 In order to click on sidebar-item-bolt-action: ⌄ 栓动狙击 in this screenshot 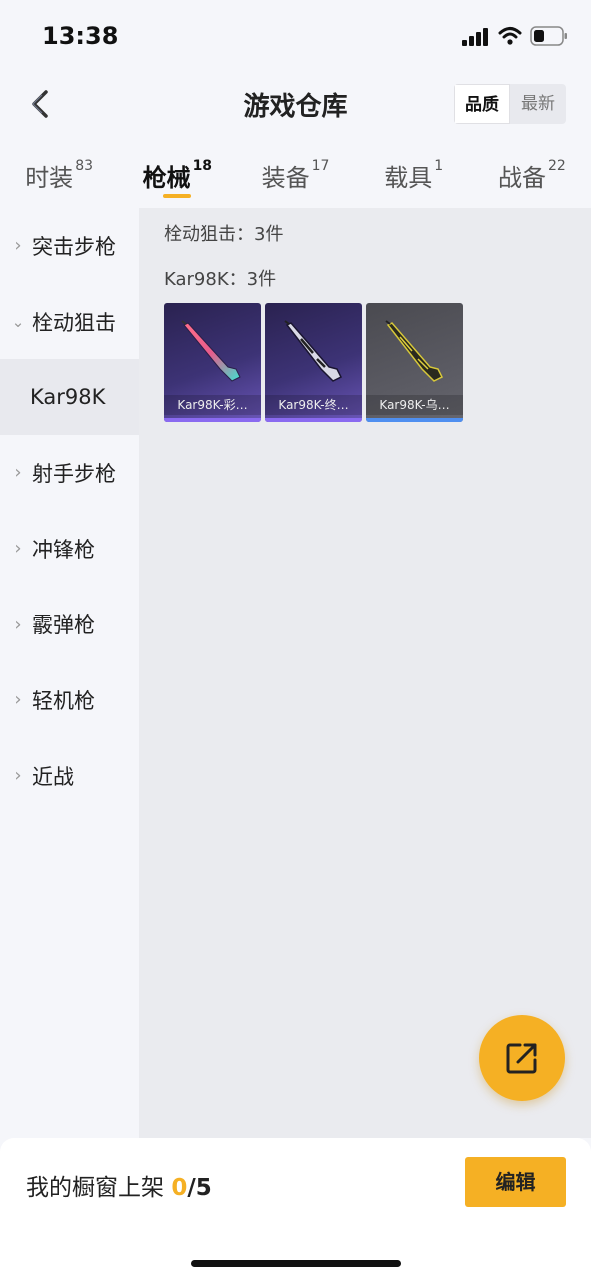, I will do `click(69, 322)`.